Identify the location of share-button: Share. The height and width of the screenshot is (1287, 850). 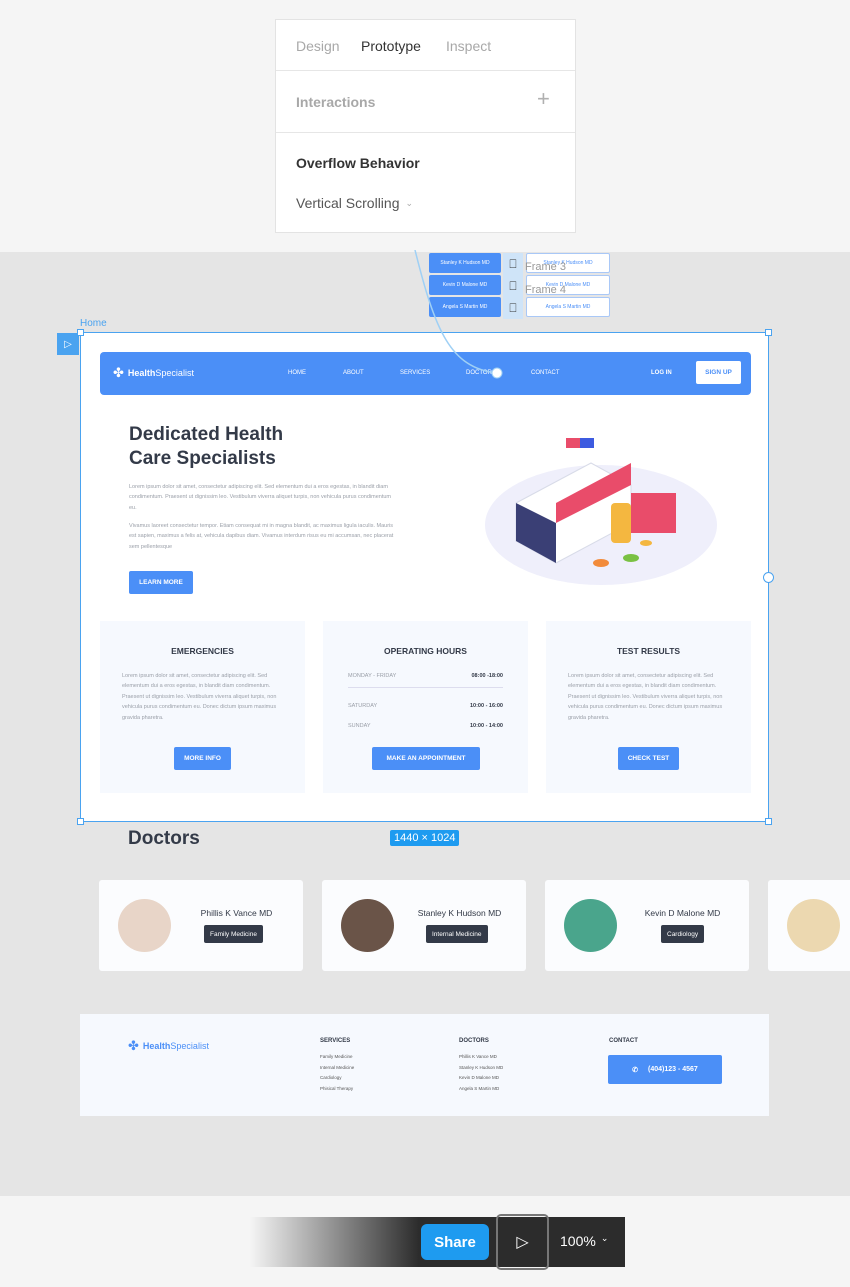
(455, 1242).